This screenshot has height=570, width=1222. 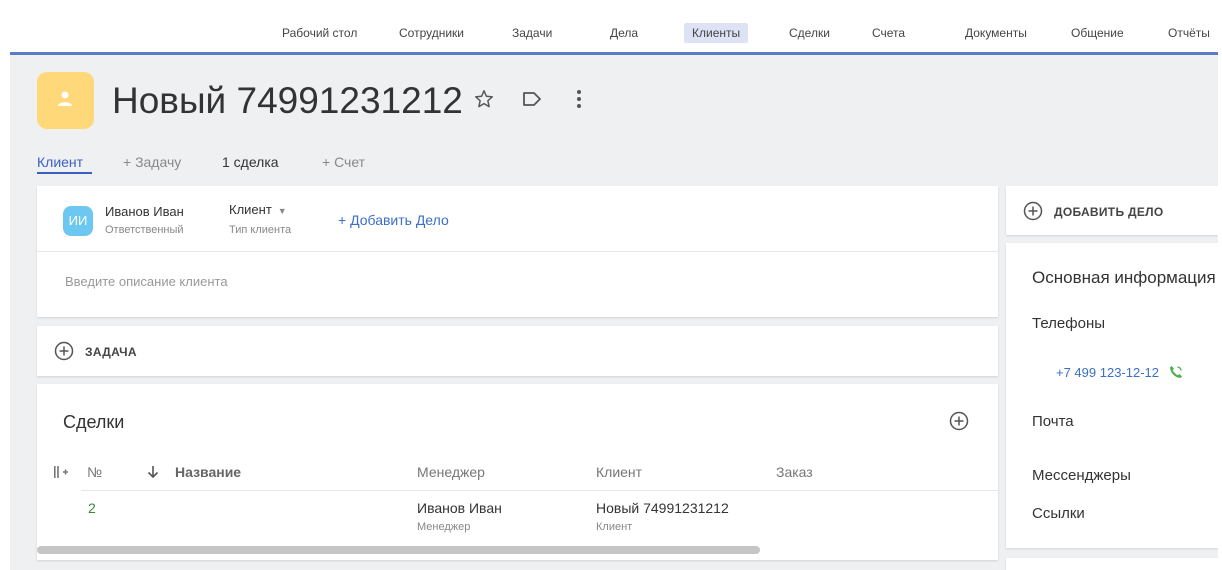 What do you see at coordinates (459, 508) in the screenshot?
I see `deal-manager: Иванов Иван` at bounding box center [459, 508].